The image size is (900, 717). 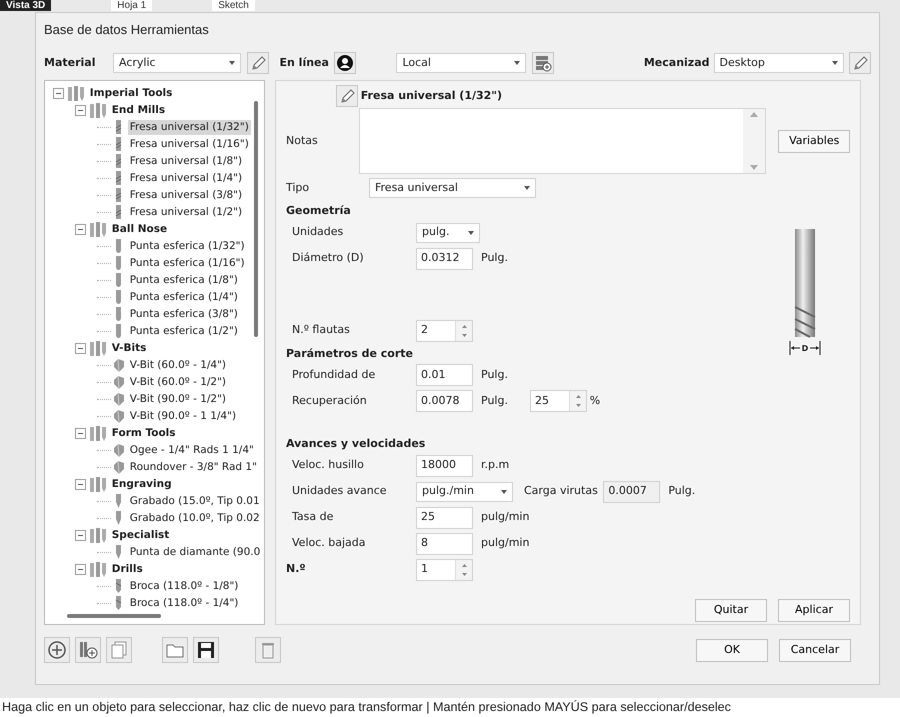 I want to click on field-label: Unidades, so click(x=317, y=232).